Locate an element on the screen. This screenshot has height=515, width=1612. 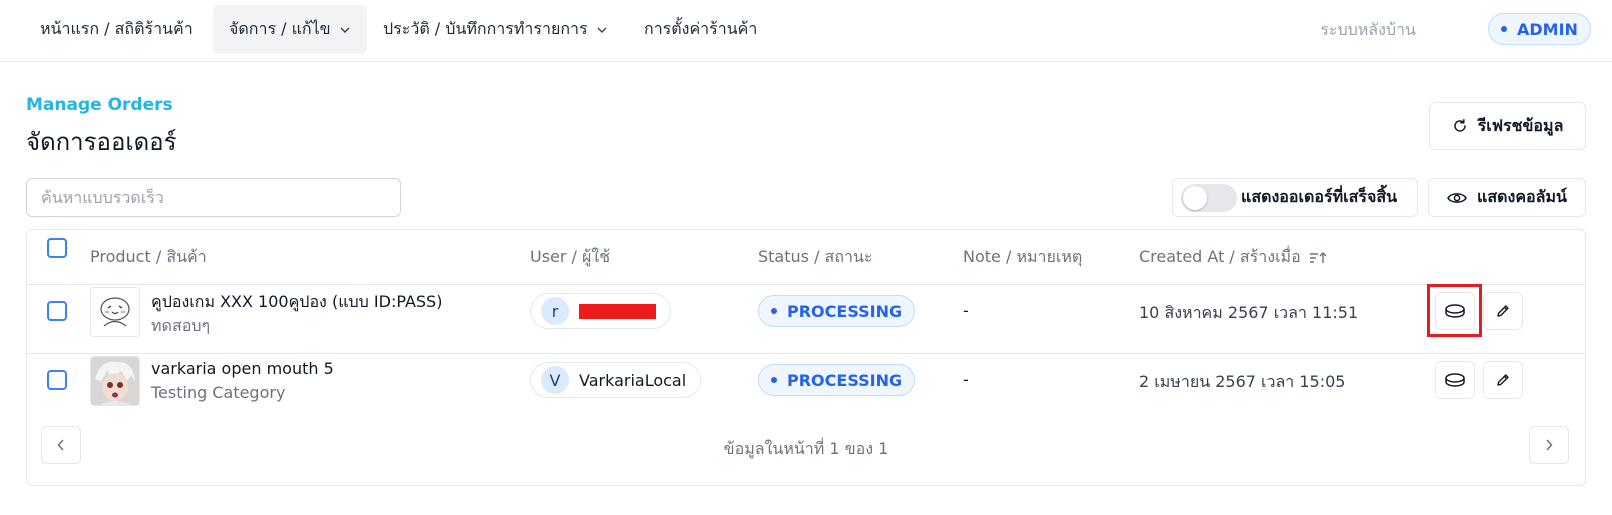
pagination-summary: ข้อมูลในหน้าที่ 1 ของ 1 is located at coordinates (806, 448).